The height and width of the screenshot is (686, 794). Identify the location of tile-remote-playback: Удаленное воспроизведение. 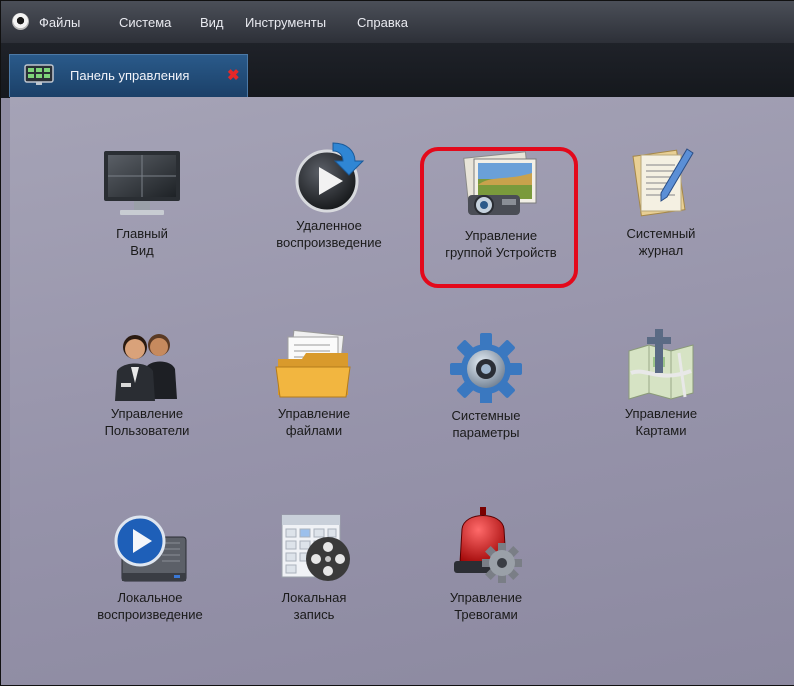
(329, 195).